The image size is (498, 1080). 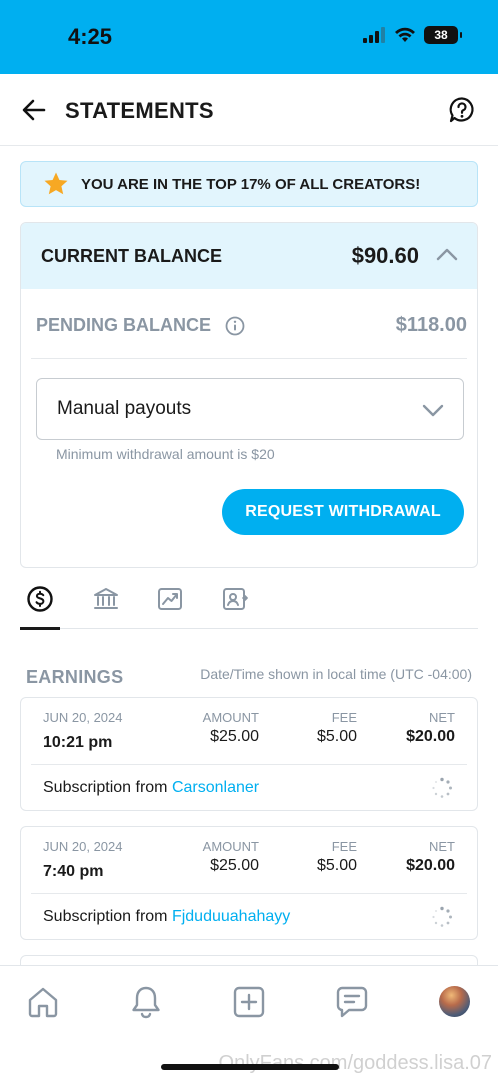 I want to click on tab-statistics, so click(x=170, y=599).